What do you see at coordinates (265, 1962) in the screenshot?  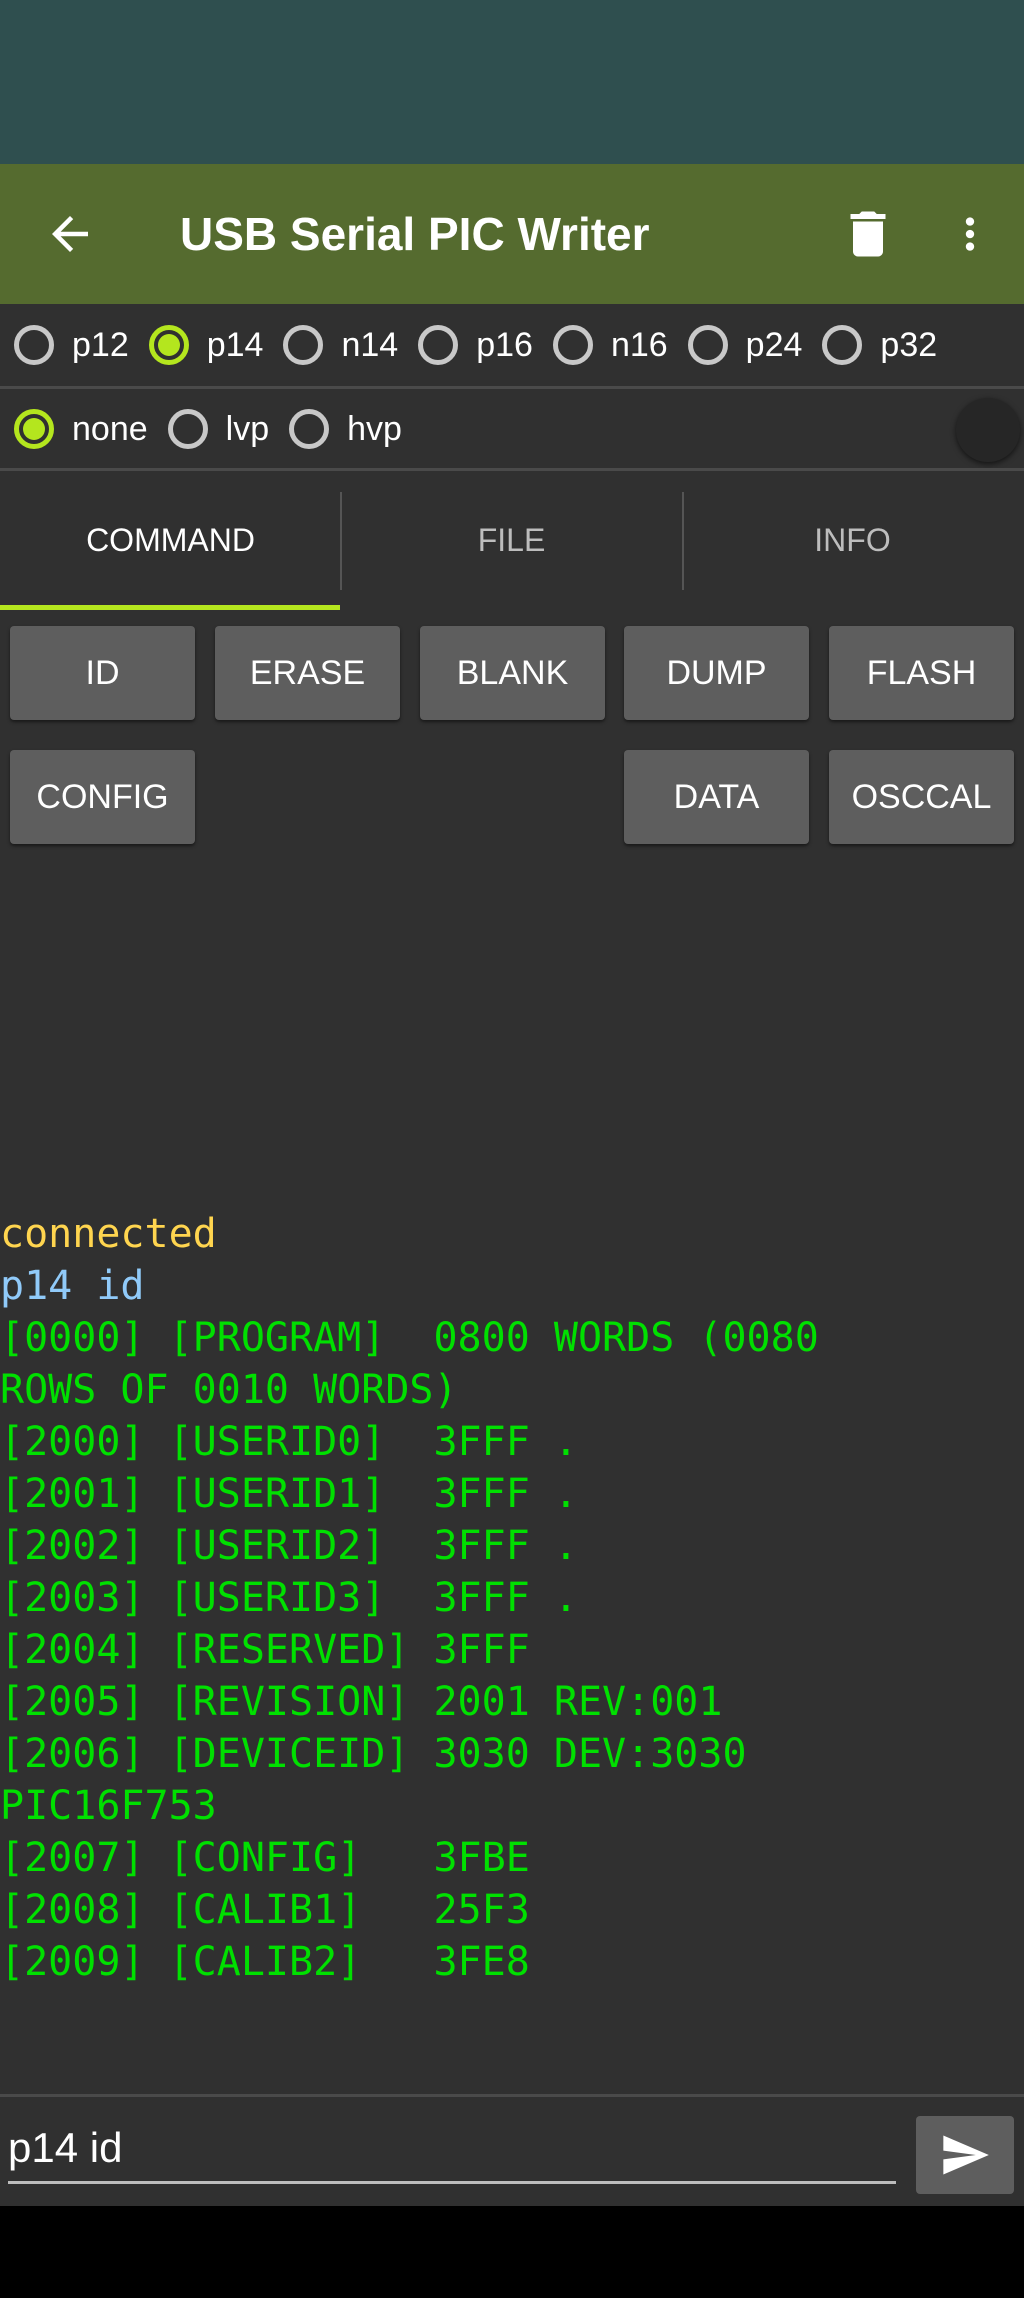 I see `console-line: [2009] [CALIB2] 3FE8` at bounding box center [265, 1962].